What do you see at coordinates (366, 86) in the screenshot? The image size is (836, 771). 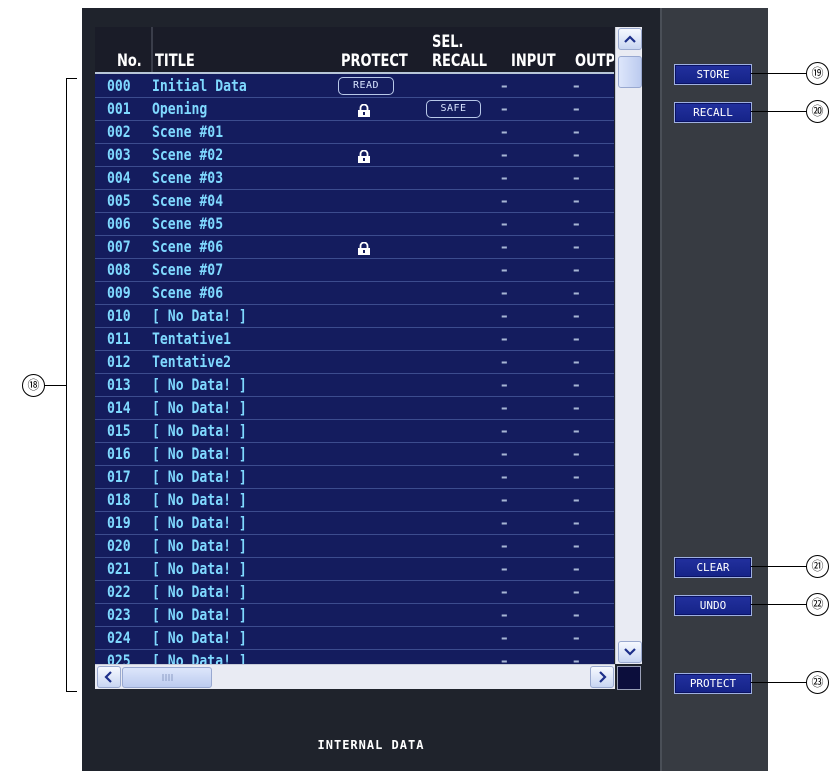 I see `read-only-badge: READ` at bounding box center [366, 86].